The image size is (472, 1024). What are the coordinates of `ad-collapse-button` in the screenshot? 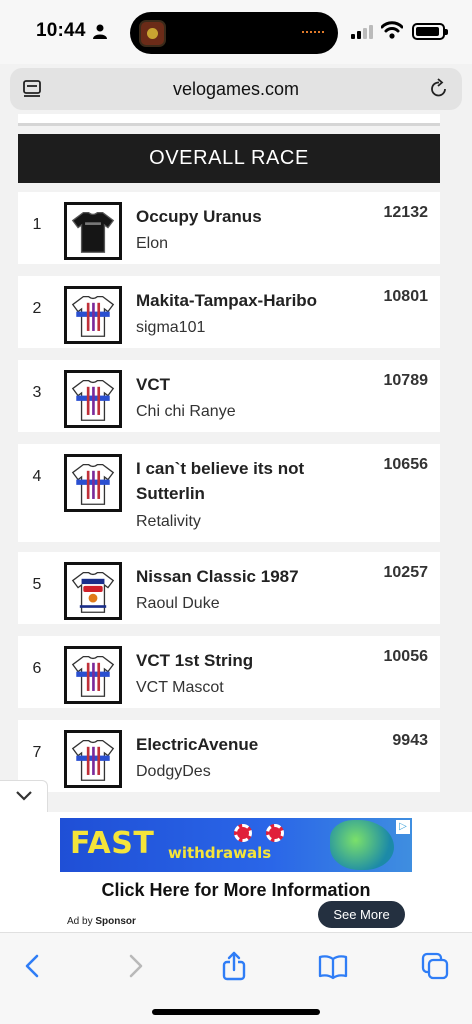 It's located at (24, 796).